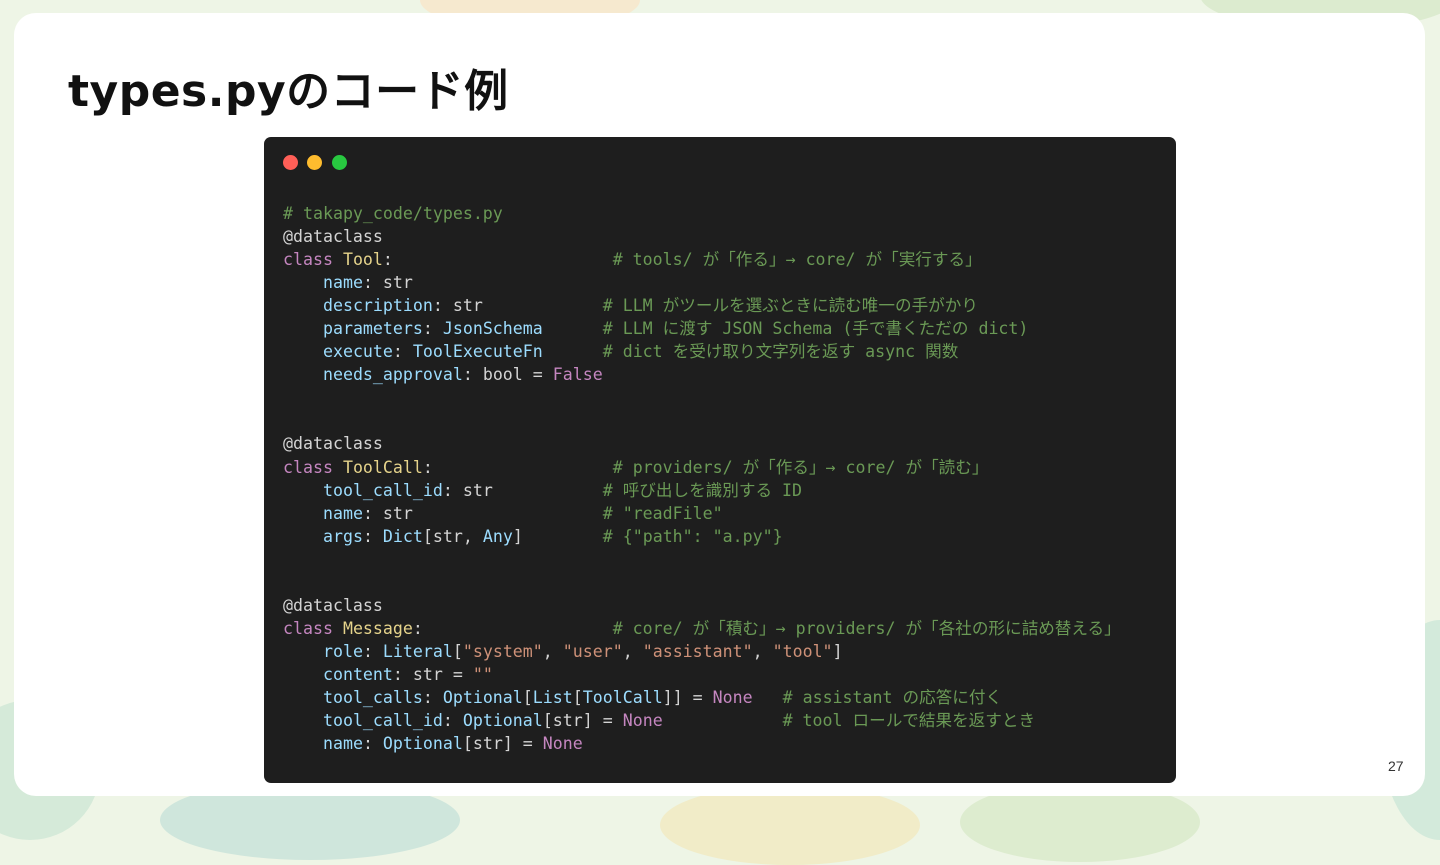 The image size is (1440, 865). Describe the element at coordinates (592, 651) in the screenshot. I see `code-token: "user"` at that location.